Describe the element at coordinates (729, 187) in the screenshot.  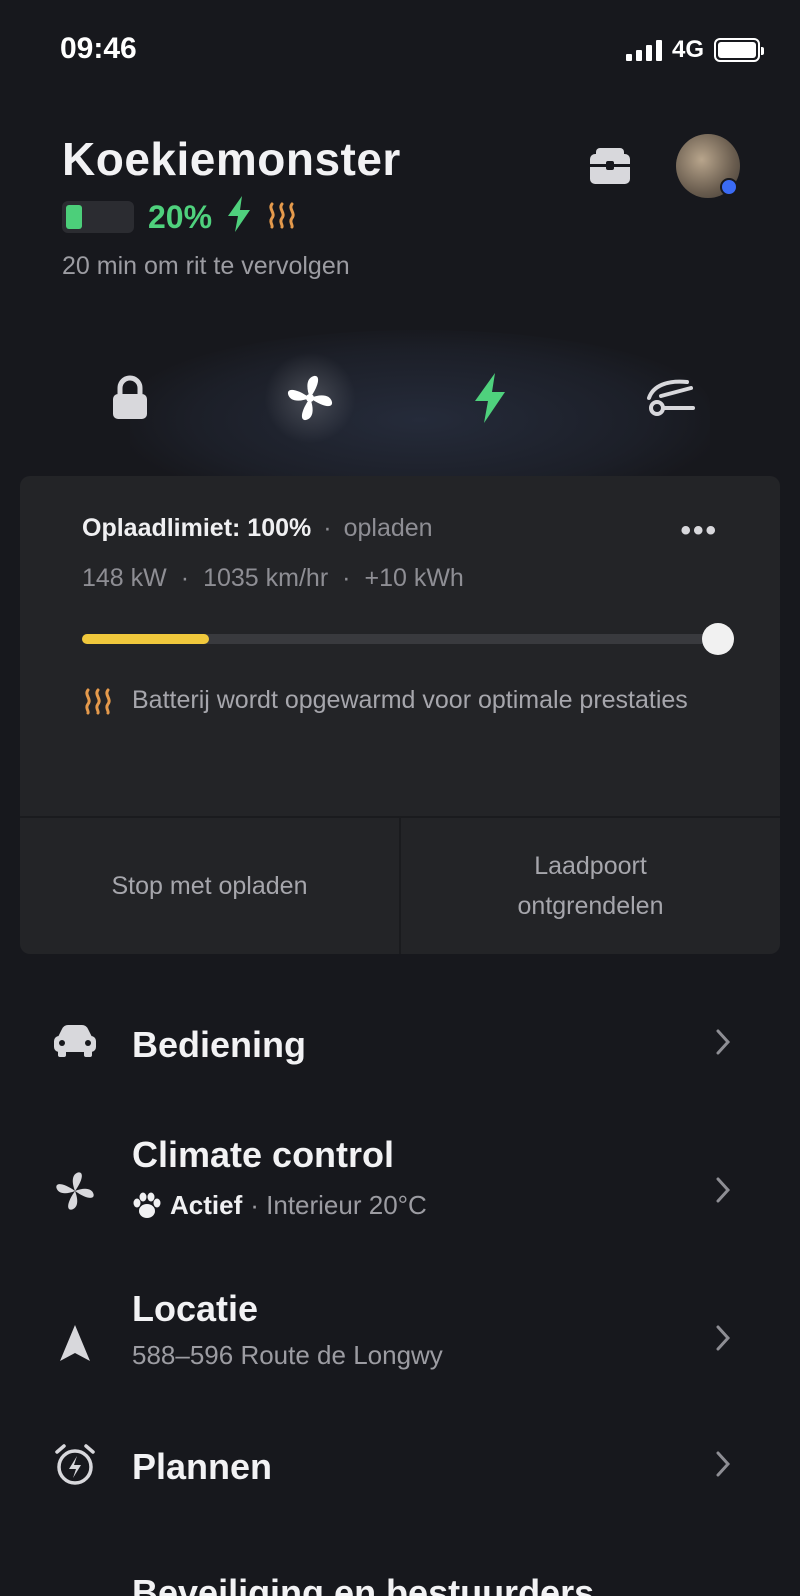
I see `notification-dot` at that location.